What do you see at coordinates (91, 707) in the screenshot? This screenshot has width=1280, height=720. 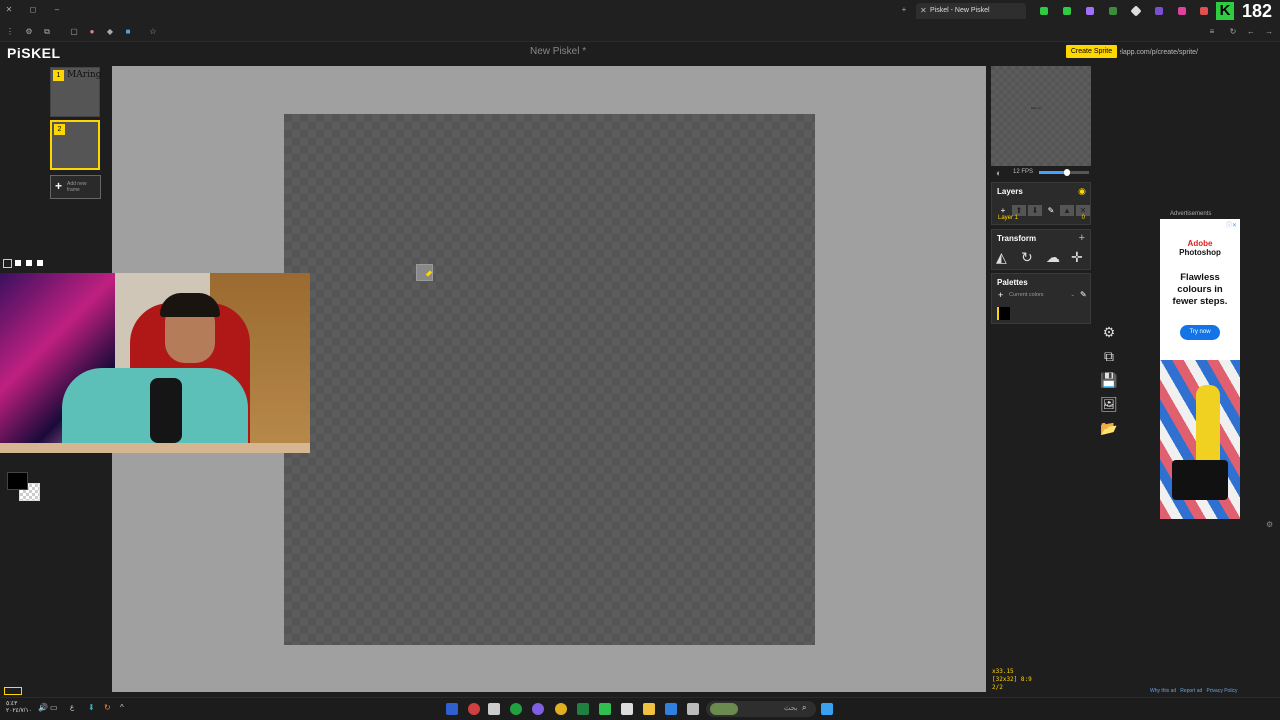 I see `tray-app-icon: ⬇` at bounding box center [91, 707].